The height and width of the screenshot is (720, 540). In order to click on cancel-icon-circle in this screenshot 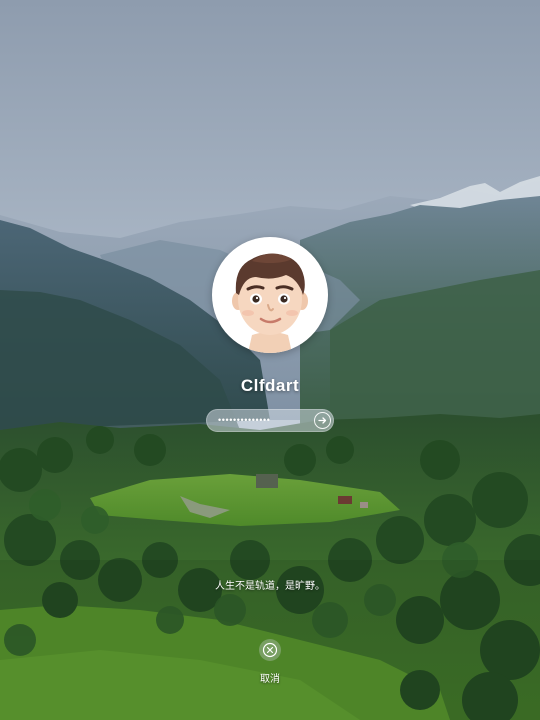, I will do `click(270, 650)`.